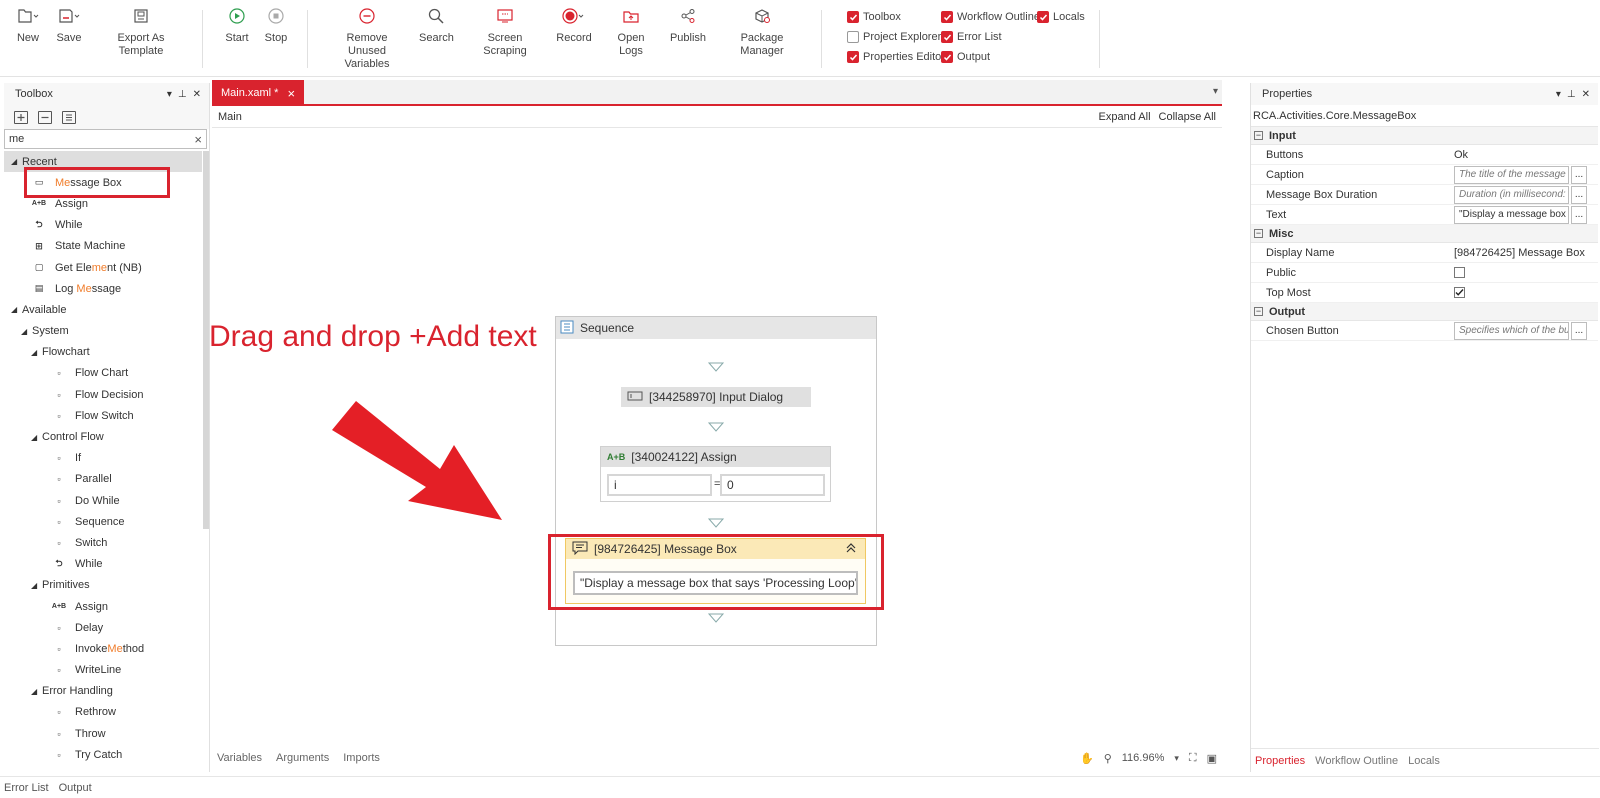 This screenshot has width=1600, height=798. Describe the element at coordinates (103, 436) in the screenshot. I see `tree-group-control-flow: ◢ Control Flow` at that location.